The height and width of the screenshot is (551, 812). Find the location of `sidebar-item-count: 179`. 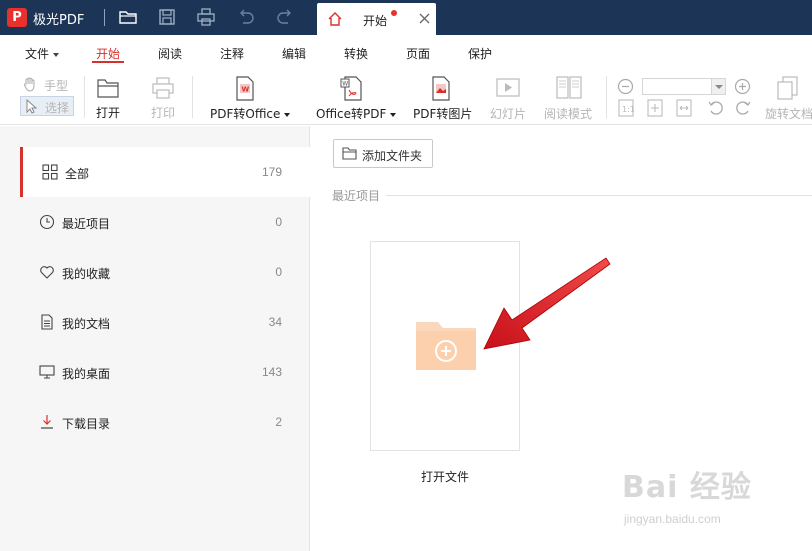

sidebar-item-count: 179 is located at coordinates (271, 172).